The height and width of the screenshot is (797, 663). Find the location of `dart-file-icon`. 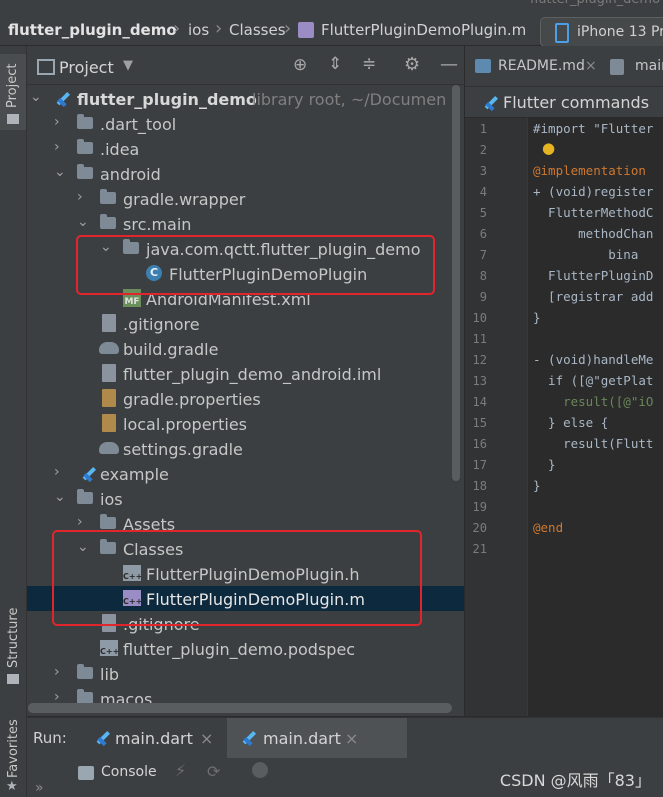

dart-file-icon is located at coordinates (617, 67).